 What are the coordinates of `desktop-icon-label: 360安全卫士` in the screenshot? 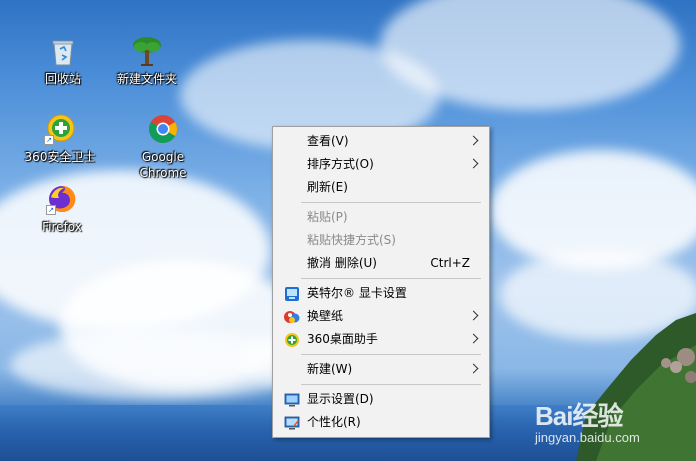 It's located at (60, 157).